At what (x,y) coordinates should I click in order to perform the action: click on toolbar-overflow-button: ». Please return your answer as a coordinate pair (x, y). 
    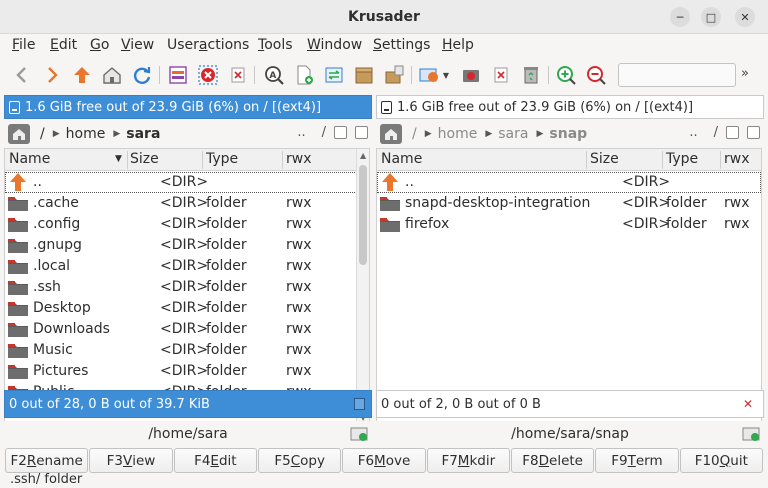
    Looking at the image, I should click on (745, 73).